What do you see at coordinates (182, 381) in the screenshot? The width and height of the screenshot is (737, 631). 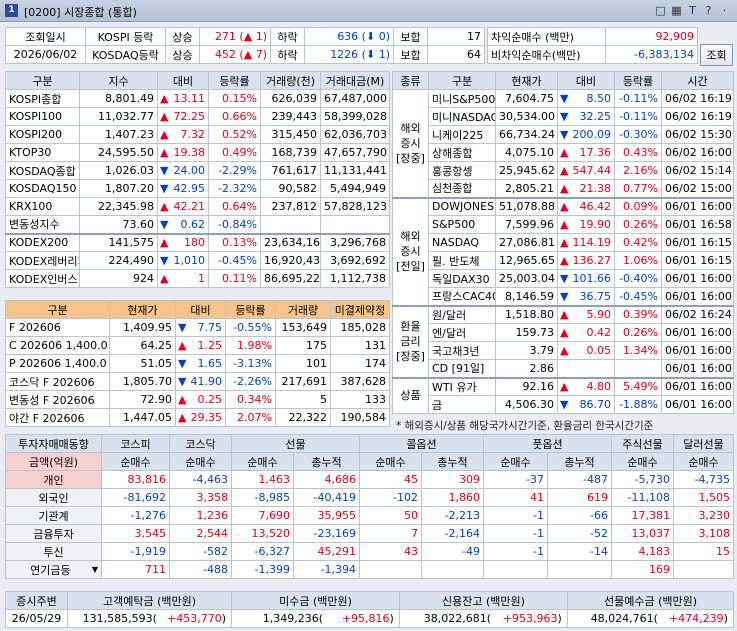 I see `down-arrow-icon: ▼` at bounding box center [182, 381].